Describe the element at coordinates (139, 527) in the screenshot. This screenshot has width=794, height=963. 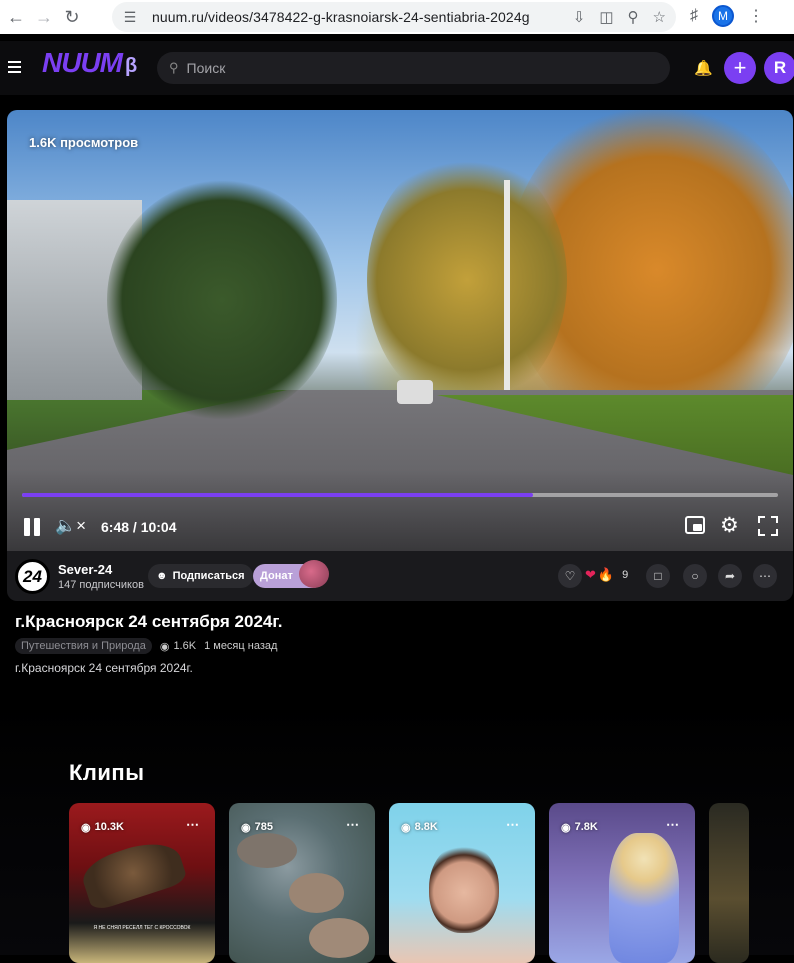
I see `timecode: 6:48 / 10:04` at that location.